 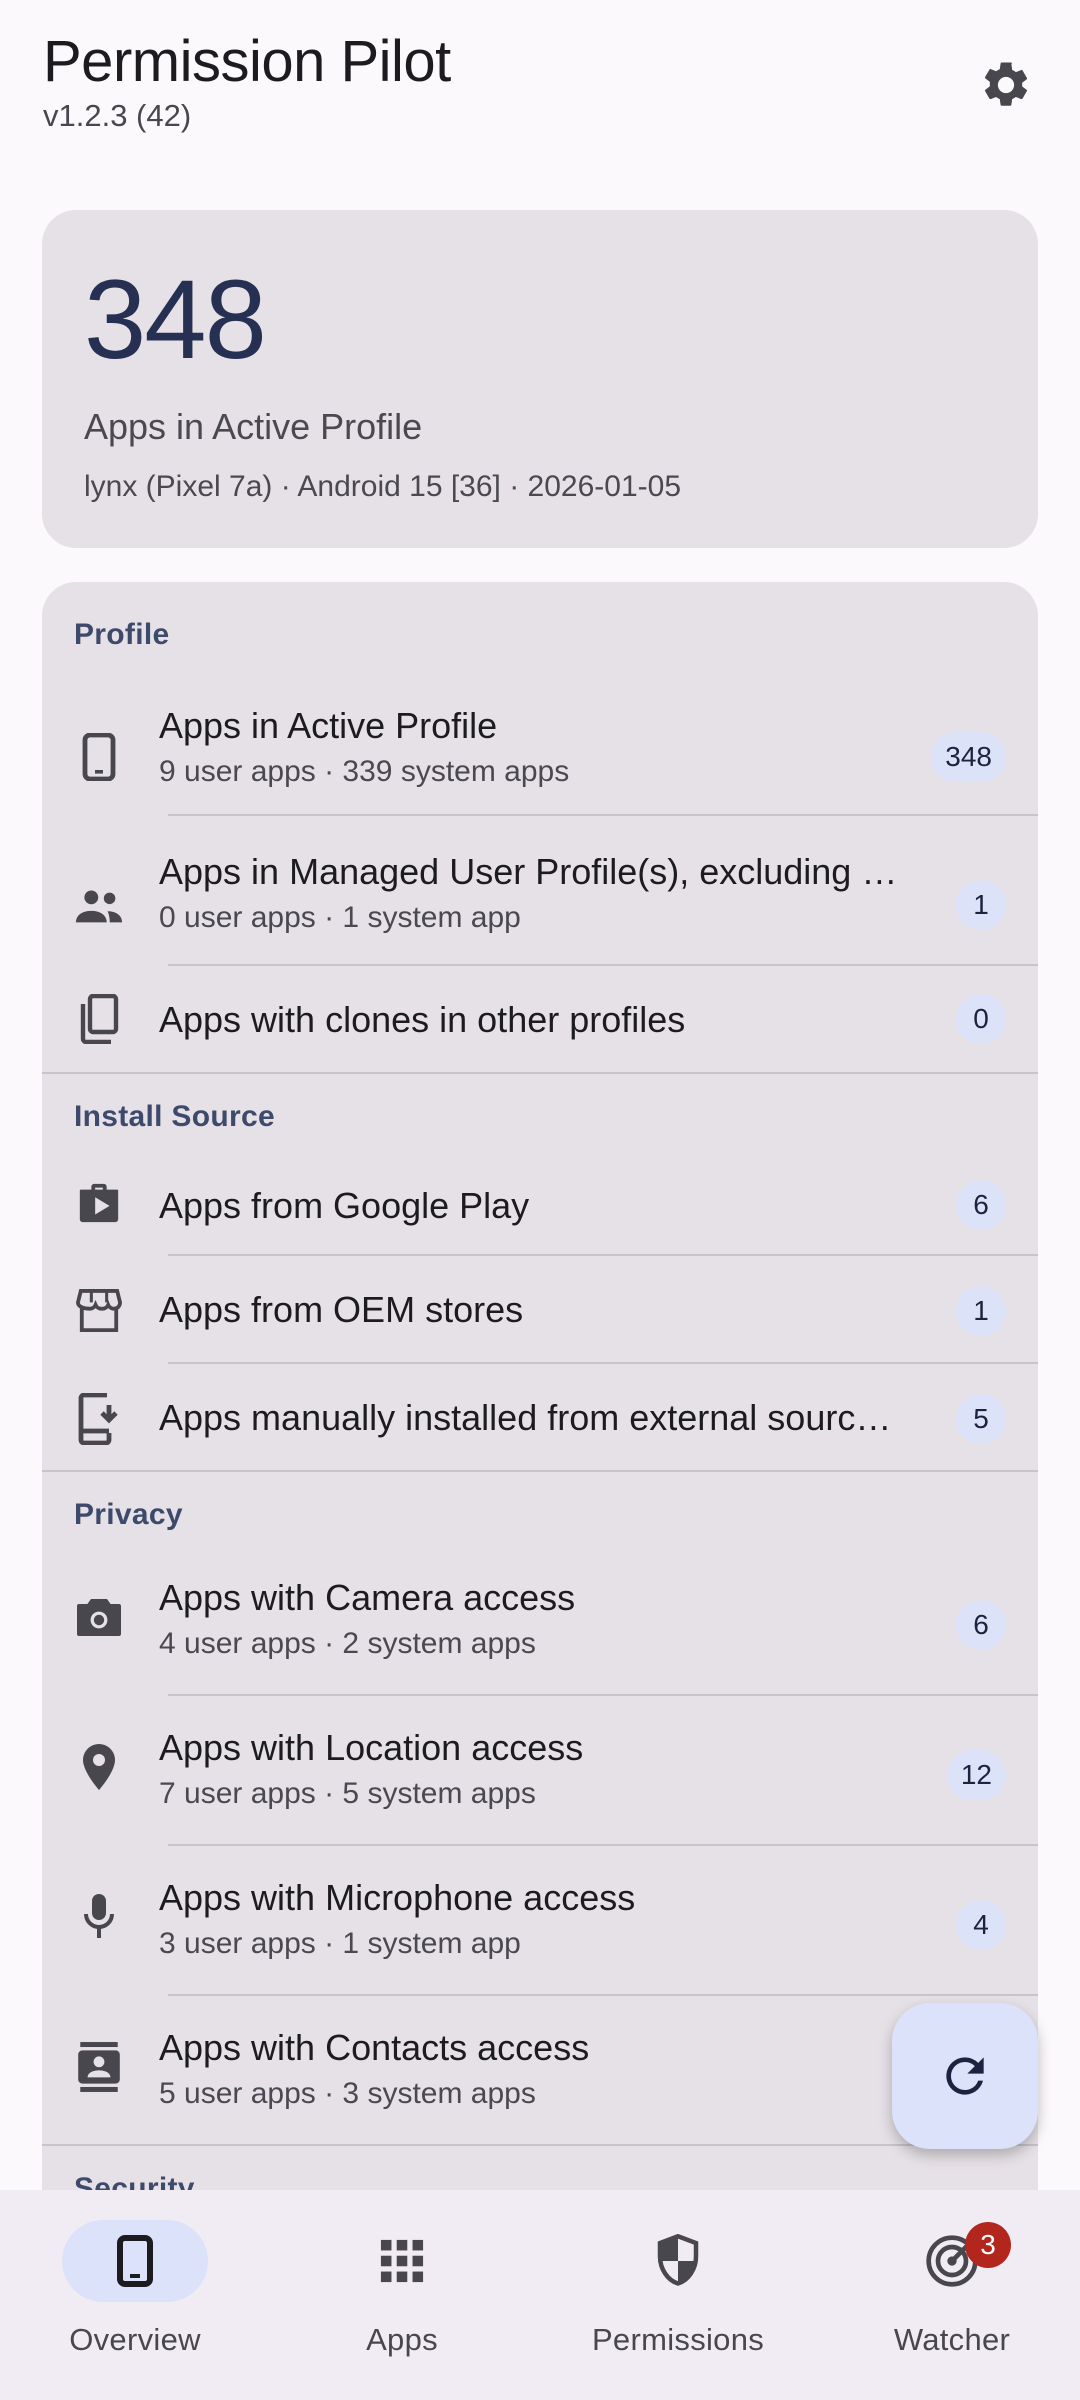 What do you see at coordinates (540, 1206) in the screenshot?
I see `list-item-google-play: Apps from Google Play 6` at bounding box center [540, 1206].